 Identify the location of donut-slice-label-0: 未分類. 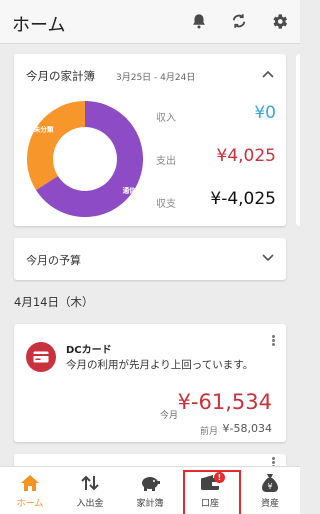
(44, 128).